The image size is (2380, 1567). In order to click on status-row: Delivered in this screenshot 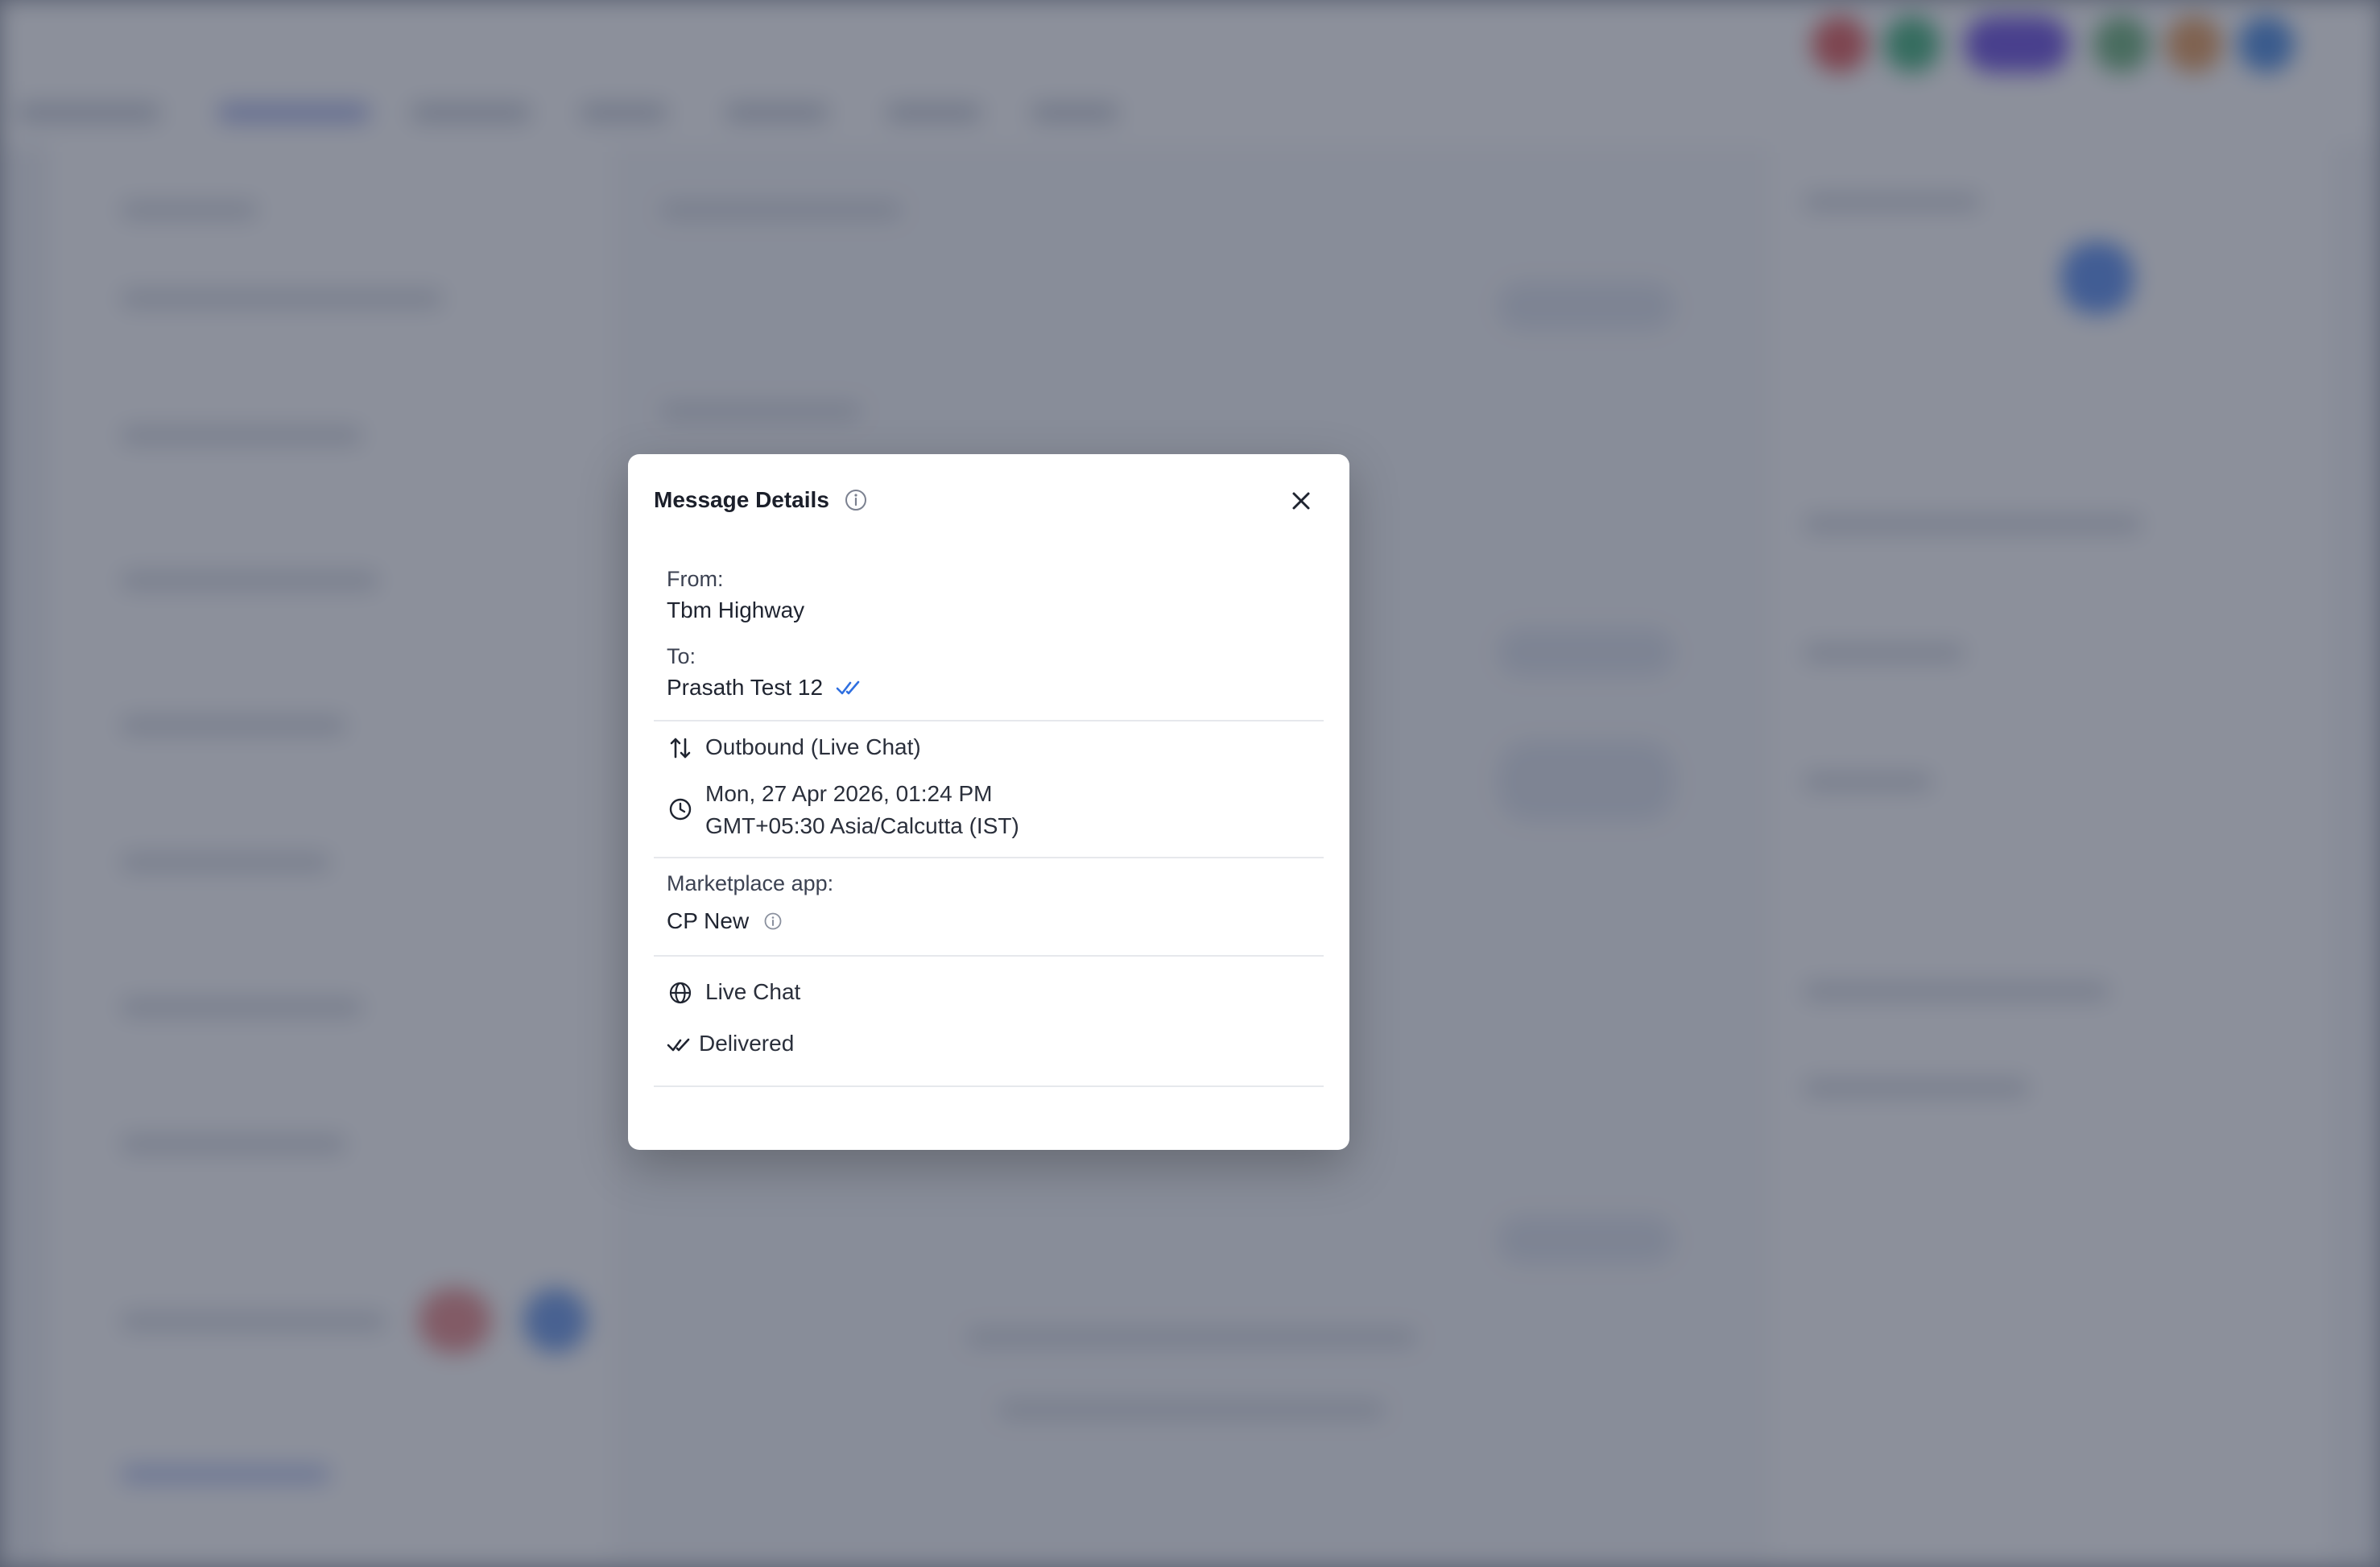, I will do `click(730, 1044)`.